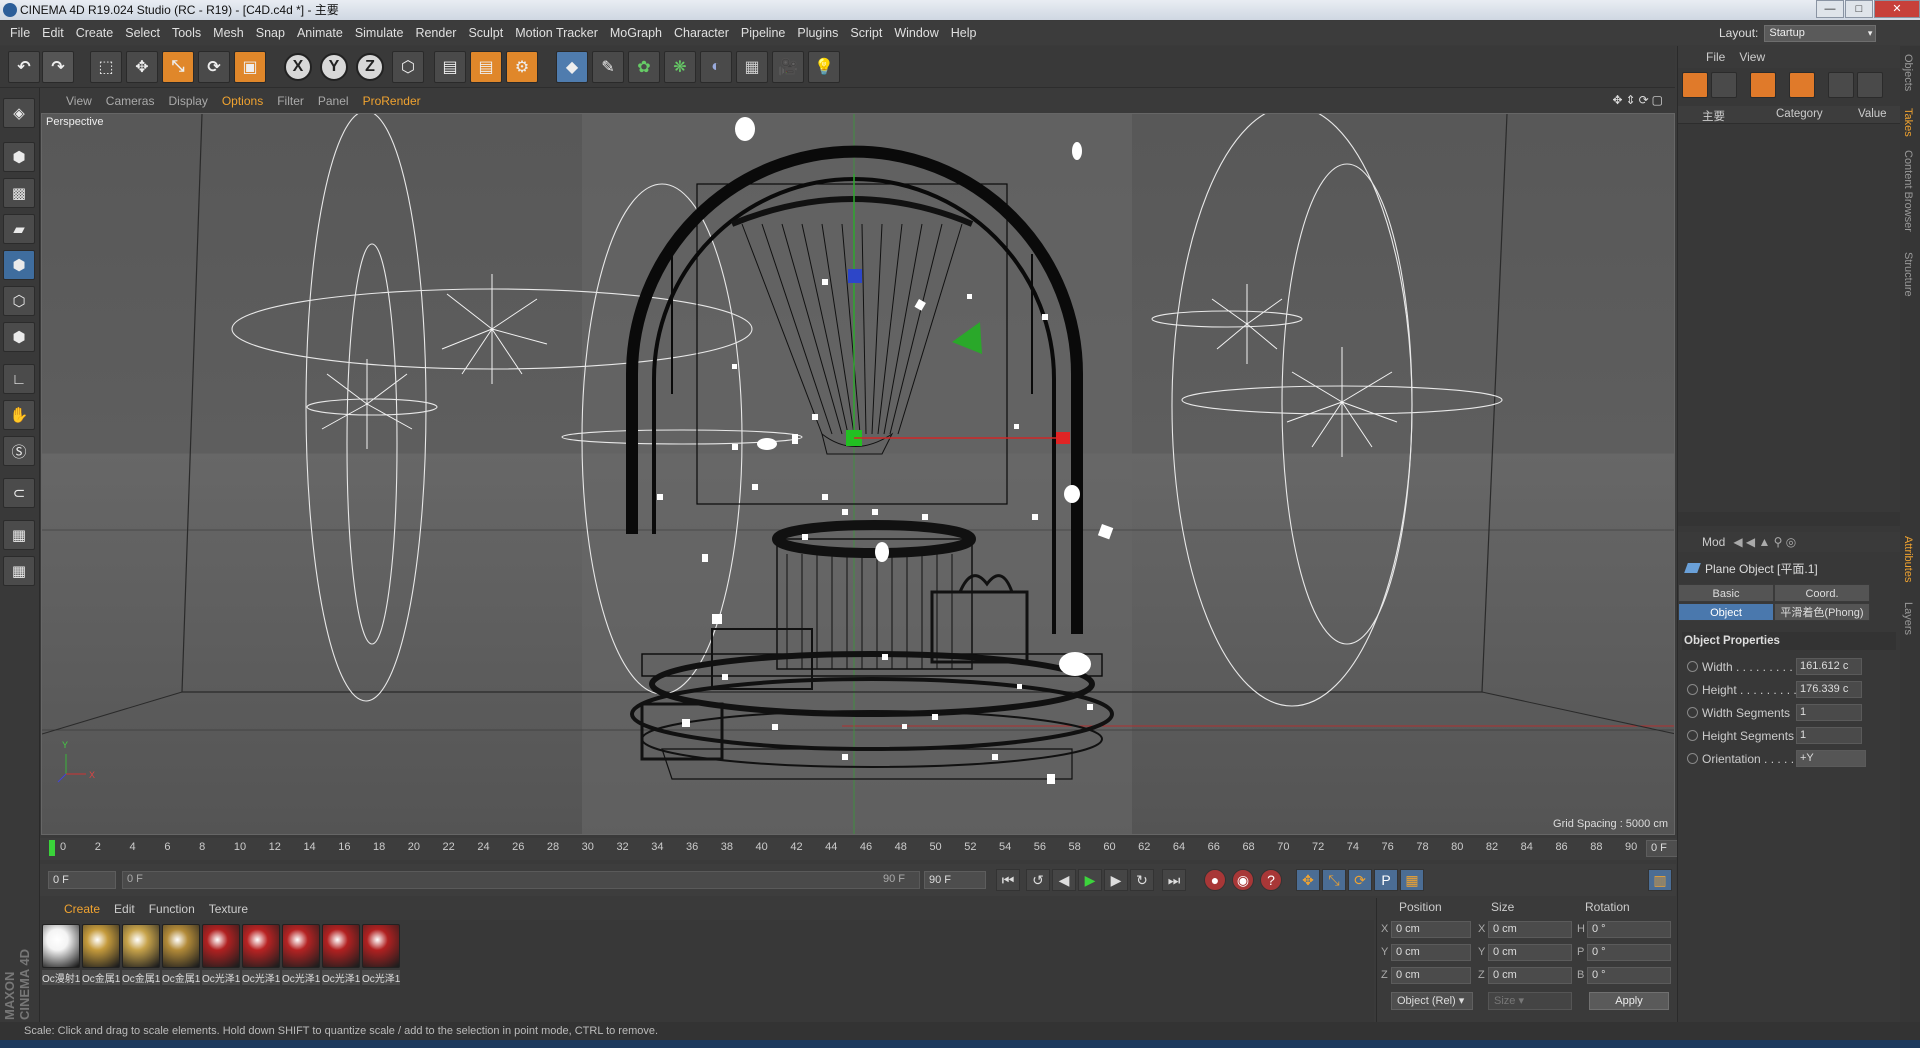 Image resolution: width=1920 pixels, height=1048 pixels. I want to click on property-value-field: +Y, so click(1831, 758).